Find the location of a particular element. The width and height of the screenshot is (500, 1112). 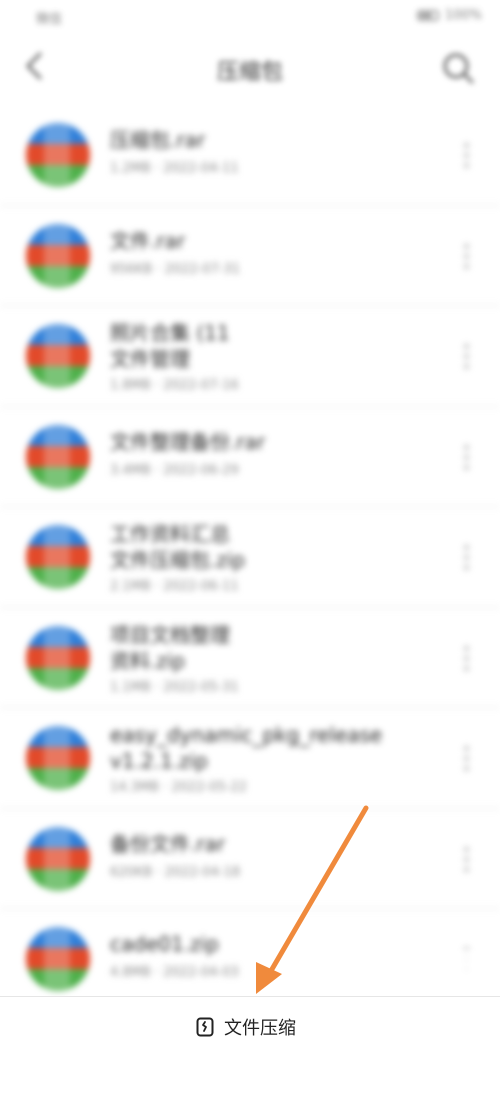

page-title: 压缩包 is located at coordinates (249, 72).